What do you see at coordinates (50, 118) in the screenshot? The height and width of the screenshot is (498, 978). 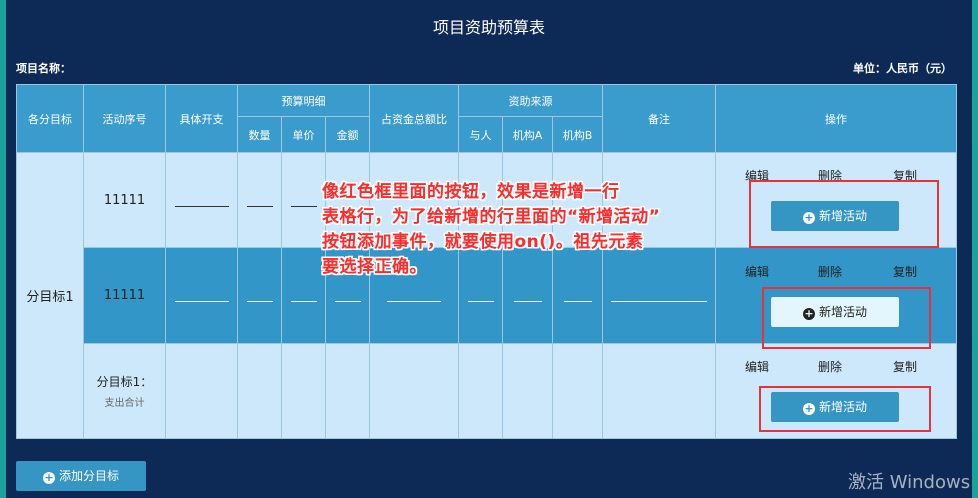 I see `header-sub-goal: 各分目标` at bounding box center [50, 118].